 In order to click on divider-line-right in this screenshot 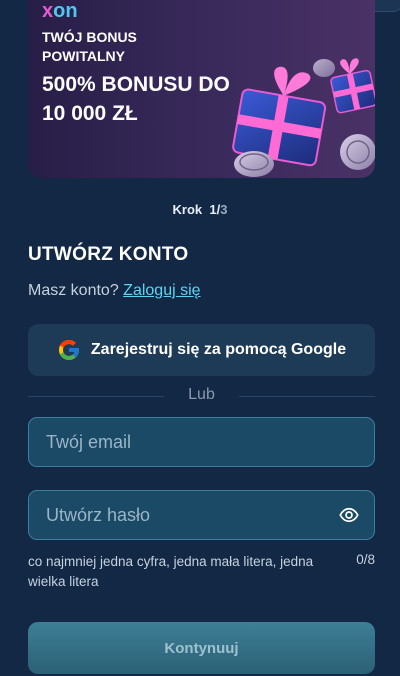, I will do `click(307, 396)`.